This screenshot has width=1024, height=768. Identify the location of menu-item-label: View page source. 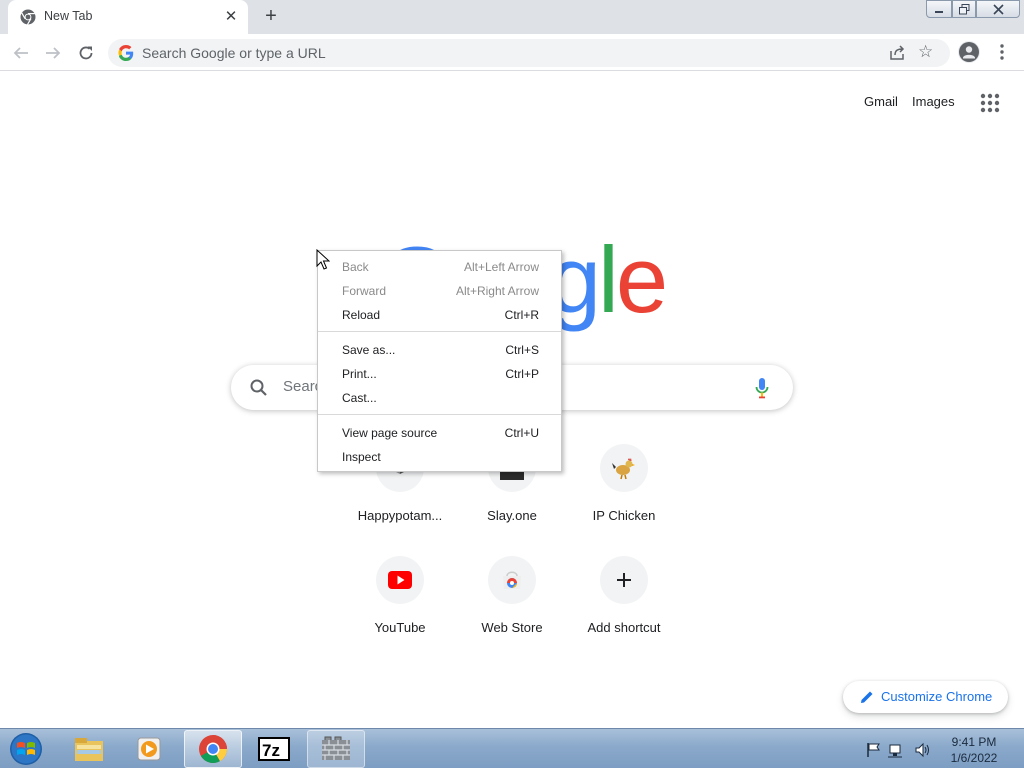
(390, 433).